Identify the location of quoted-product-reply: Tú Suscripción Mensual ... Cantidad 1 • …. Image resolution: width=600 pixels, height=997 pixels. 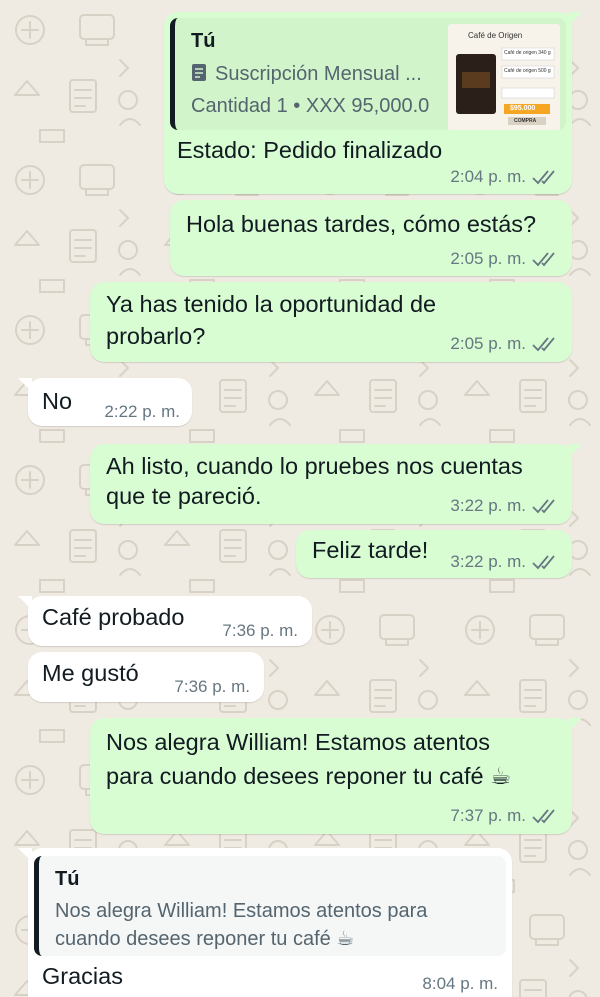
(368, 74).